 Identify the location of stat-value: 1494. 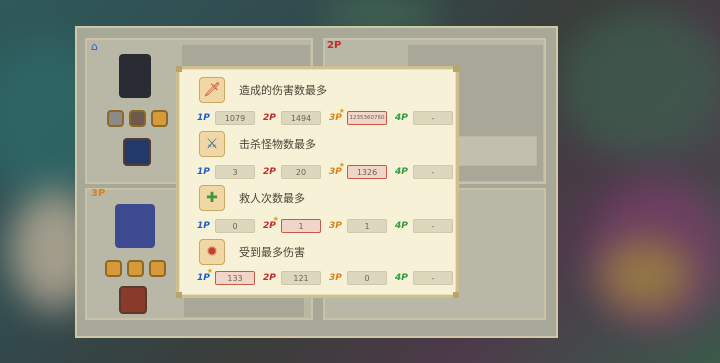
(301, 118).